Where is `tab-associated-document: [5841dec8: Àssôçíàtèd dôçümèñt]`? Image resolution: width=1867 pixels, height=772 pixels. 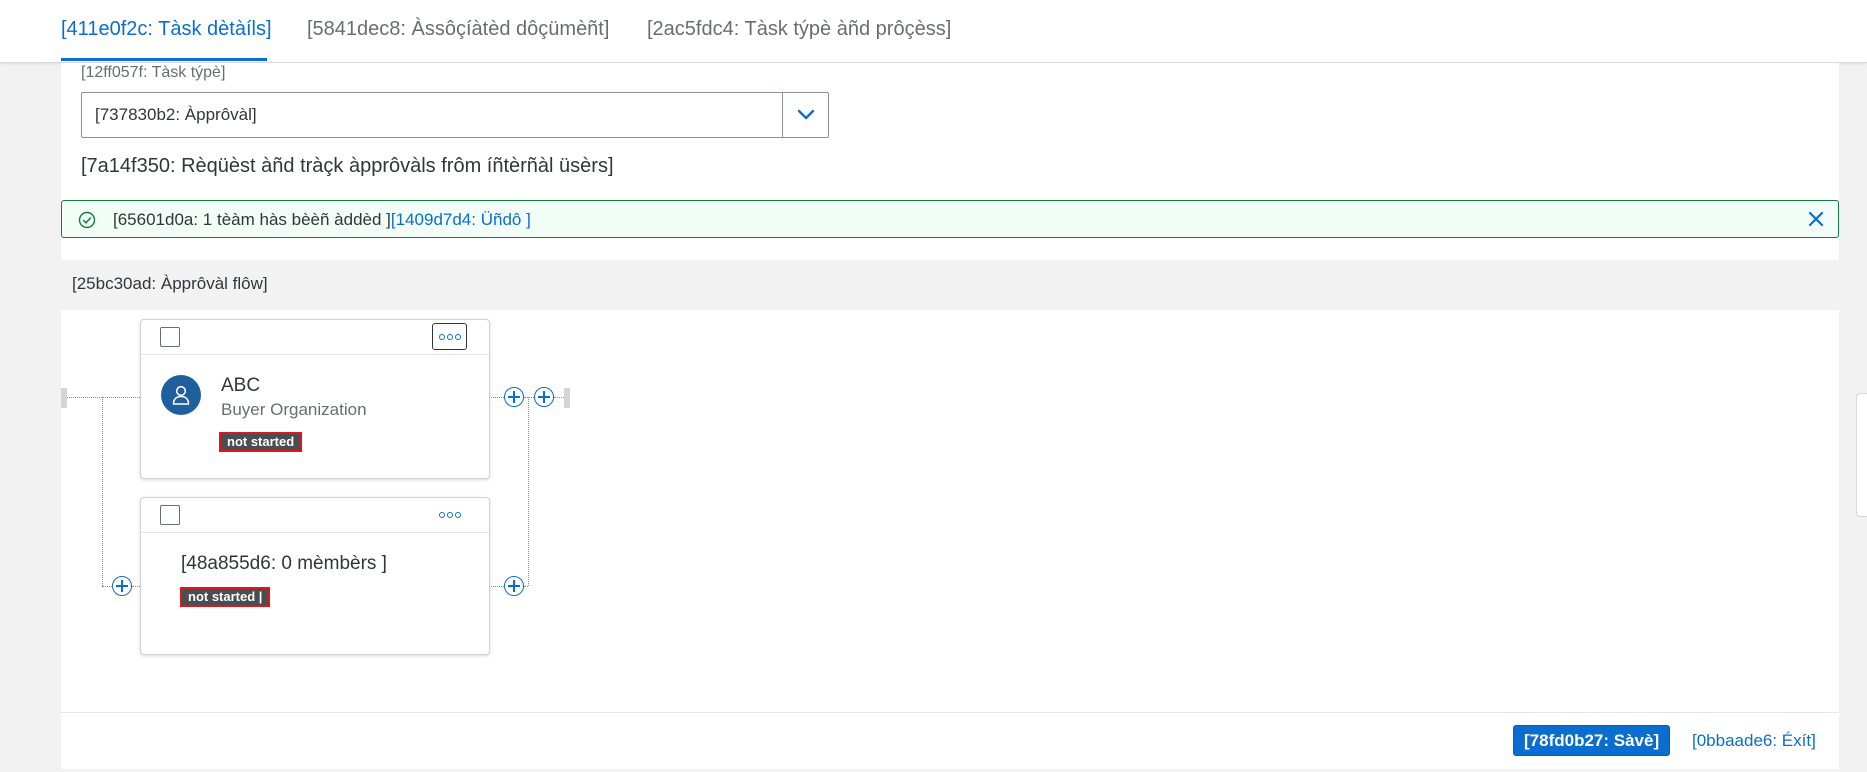
tab-associated-document: [5841dec8: Àssôçíàtèd dôçümèñt] is located at coordinates (458, 29).